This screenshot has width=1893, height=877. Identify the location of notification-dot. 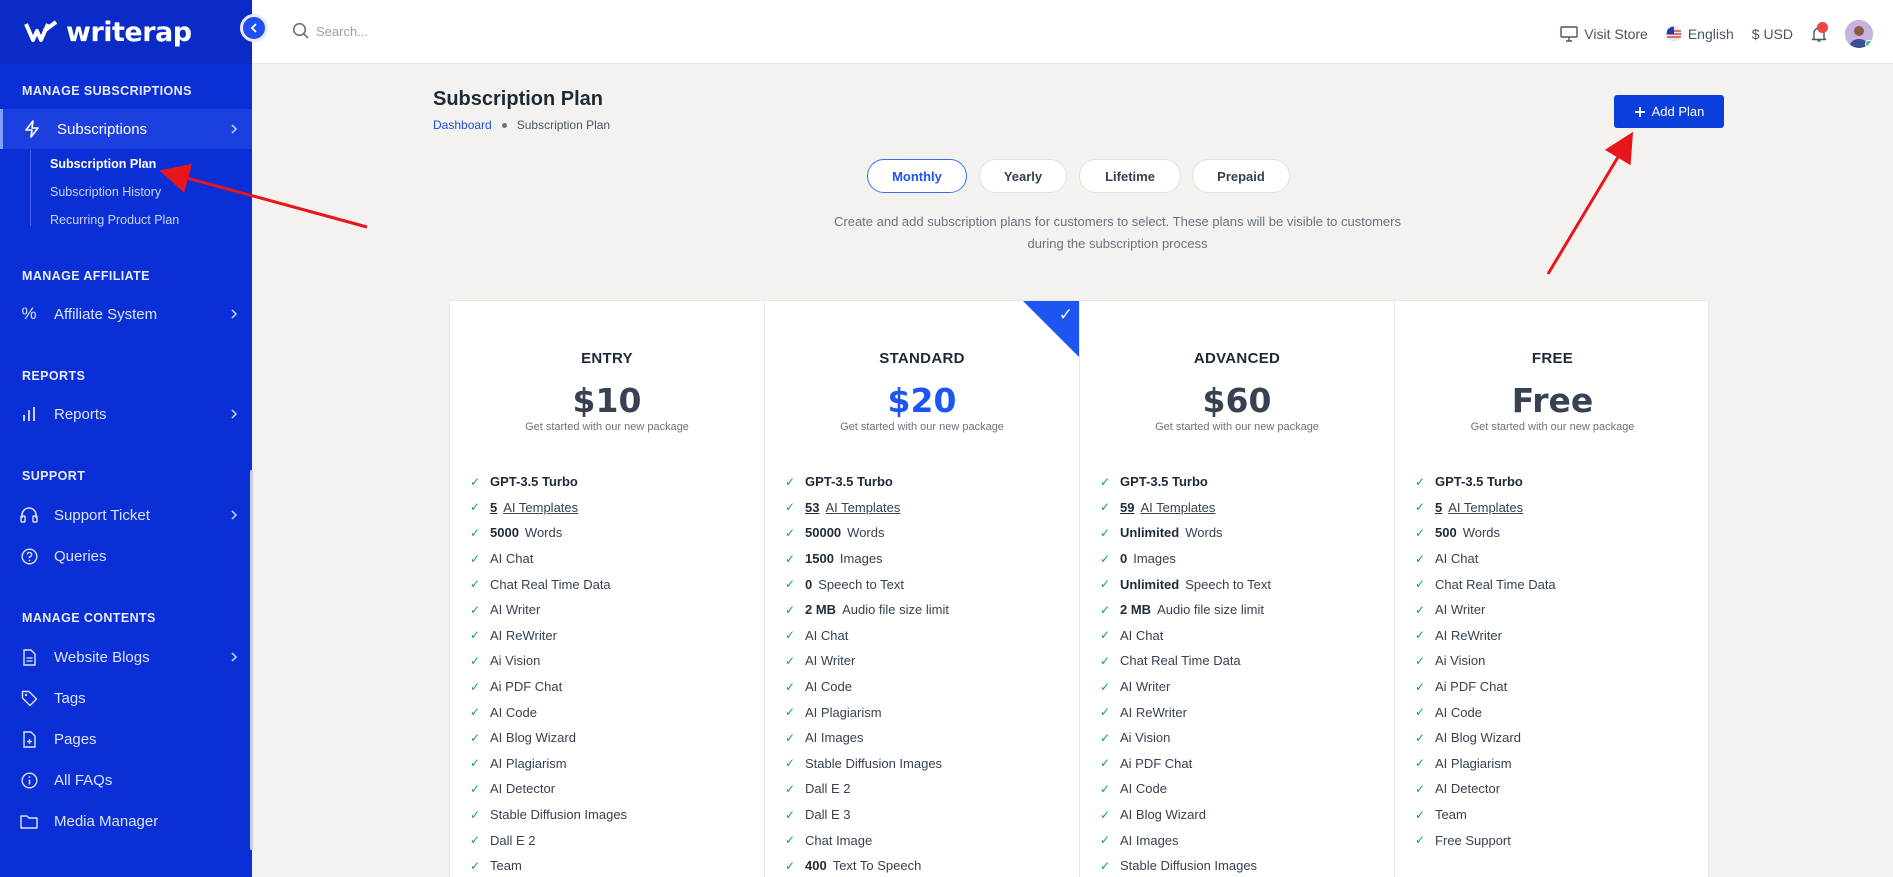
(1822, 27).